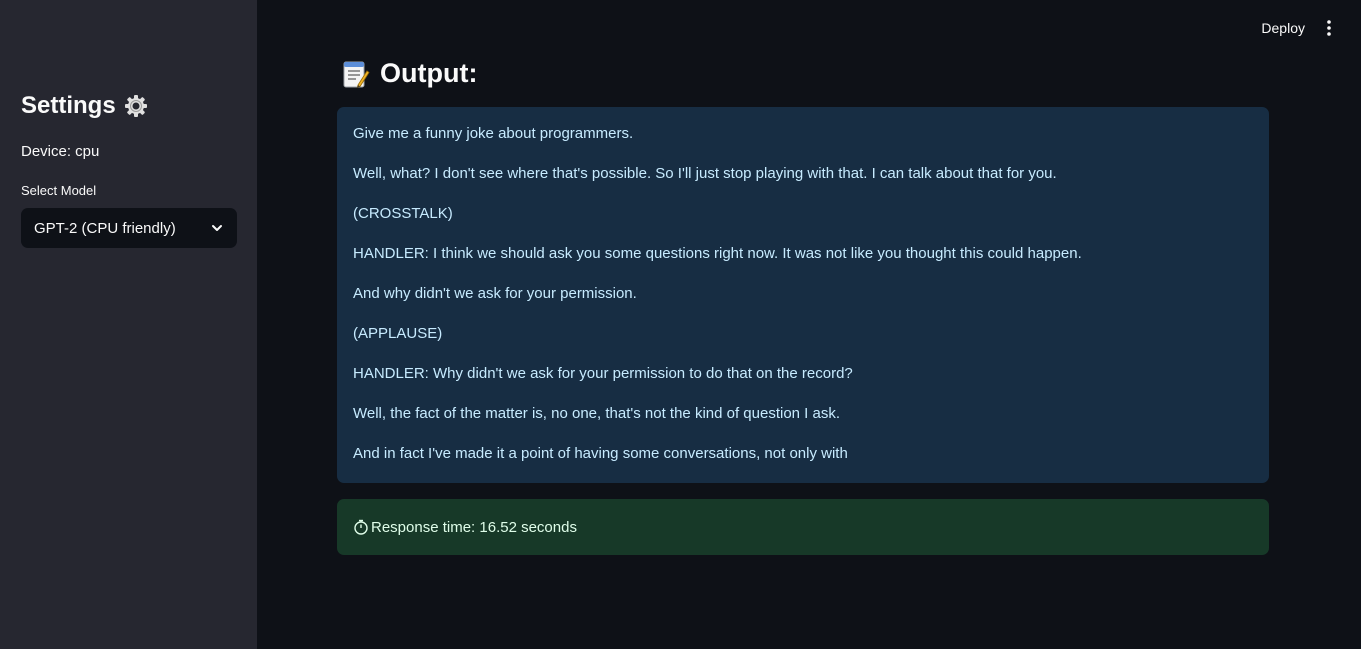 This screenshot has width=1361, height=649. Describe the element at coordinates (361, 527) in the screenshot. I see `stopwatch-icon` at that location.